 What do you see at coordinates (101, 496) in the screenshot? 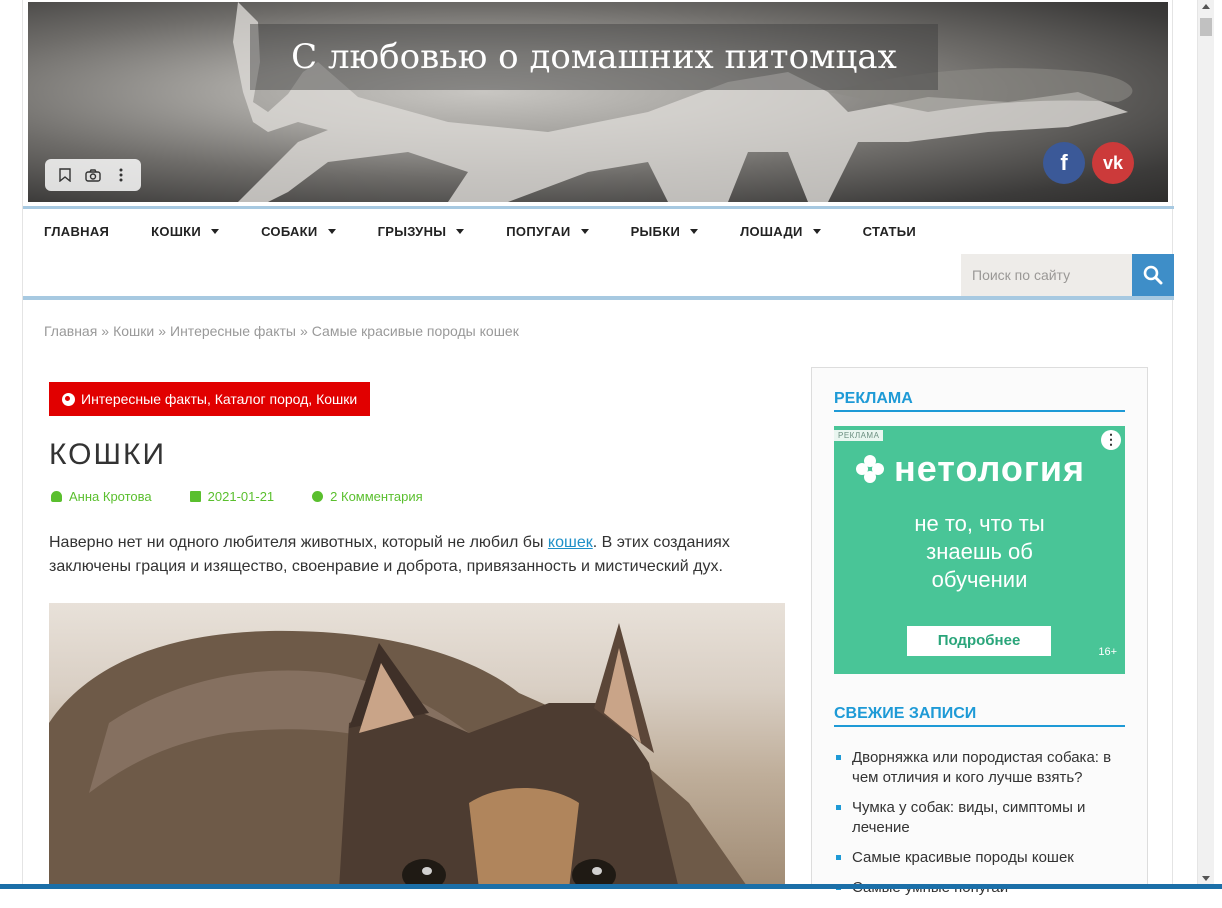
I see `post-author: Анна Кротова` at bounding box center [101, 496].